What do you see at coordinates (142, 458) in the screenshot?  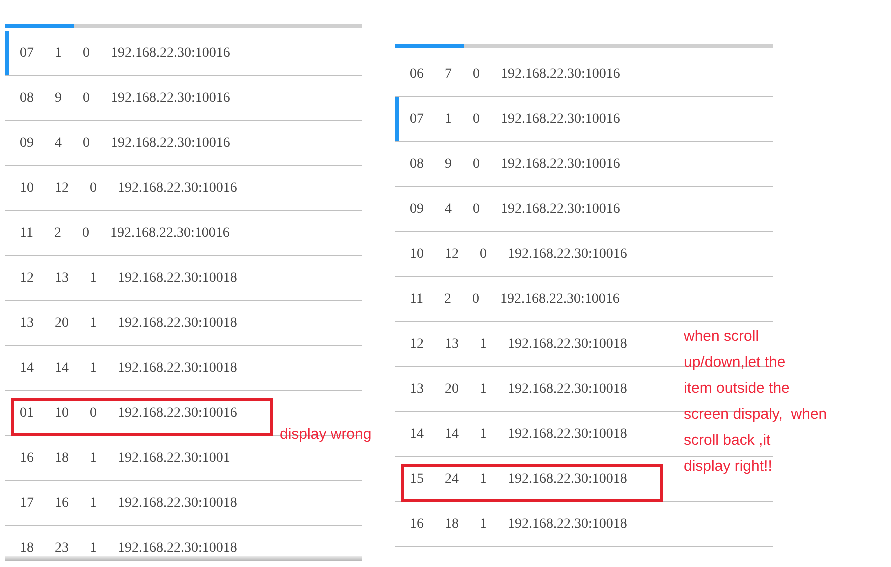 I see `list-item: 16 18 1 192.168.22.30:1001` at bounding box center [142, 458].